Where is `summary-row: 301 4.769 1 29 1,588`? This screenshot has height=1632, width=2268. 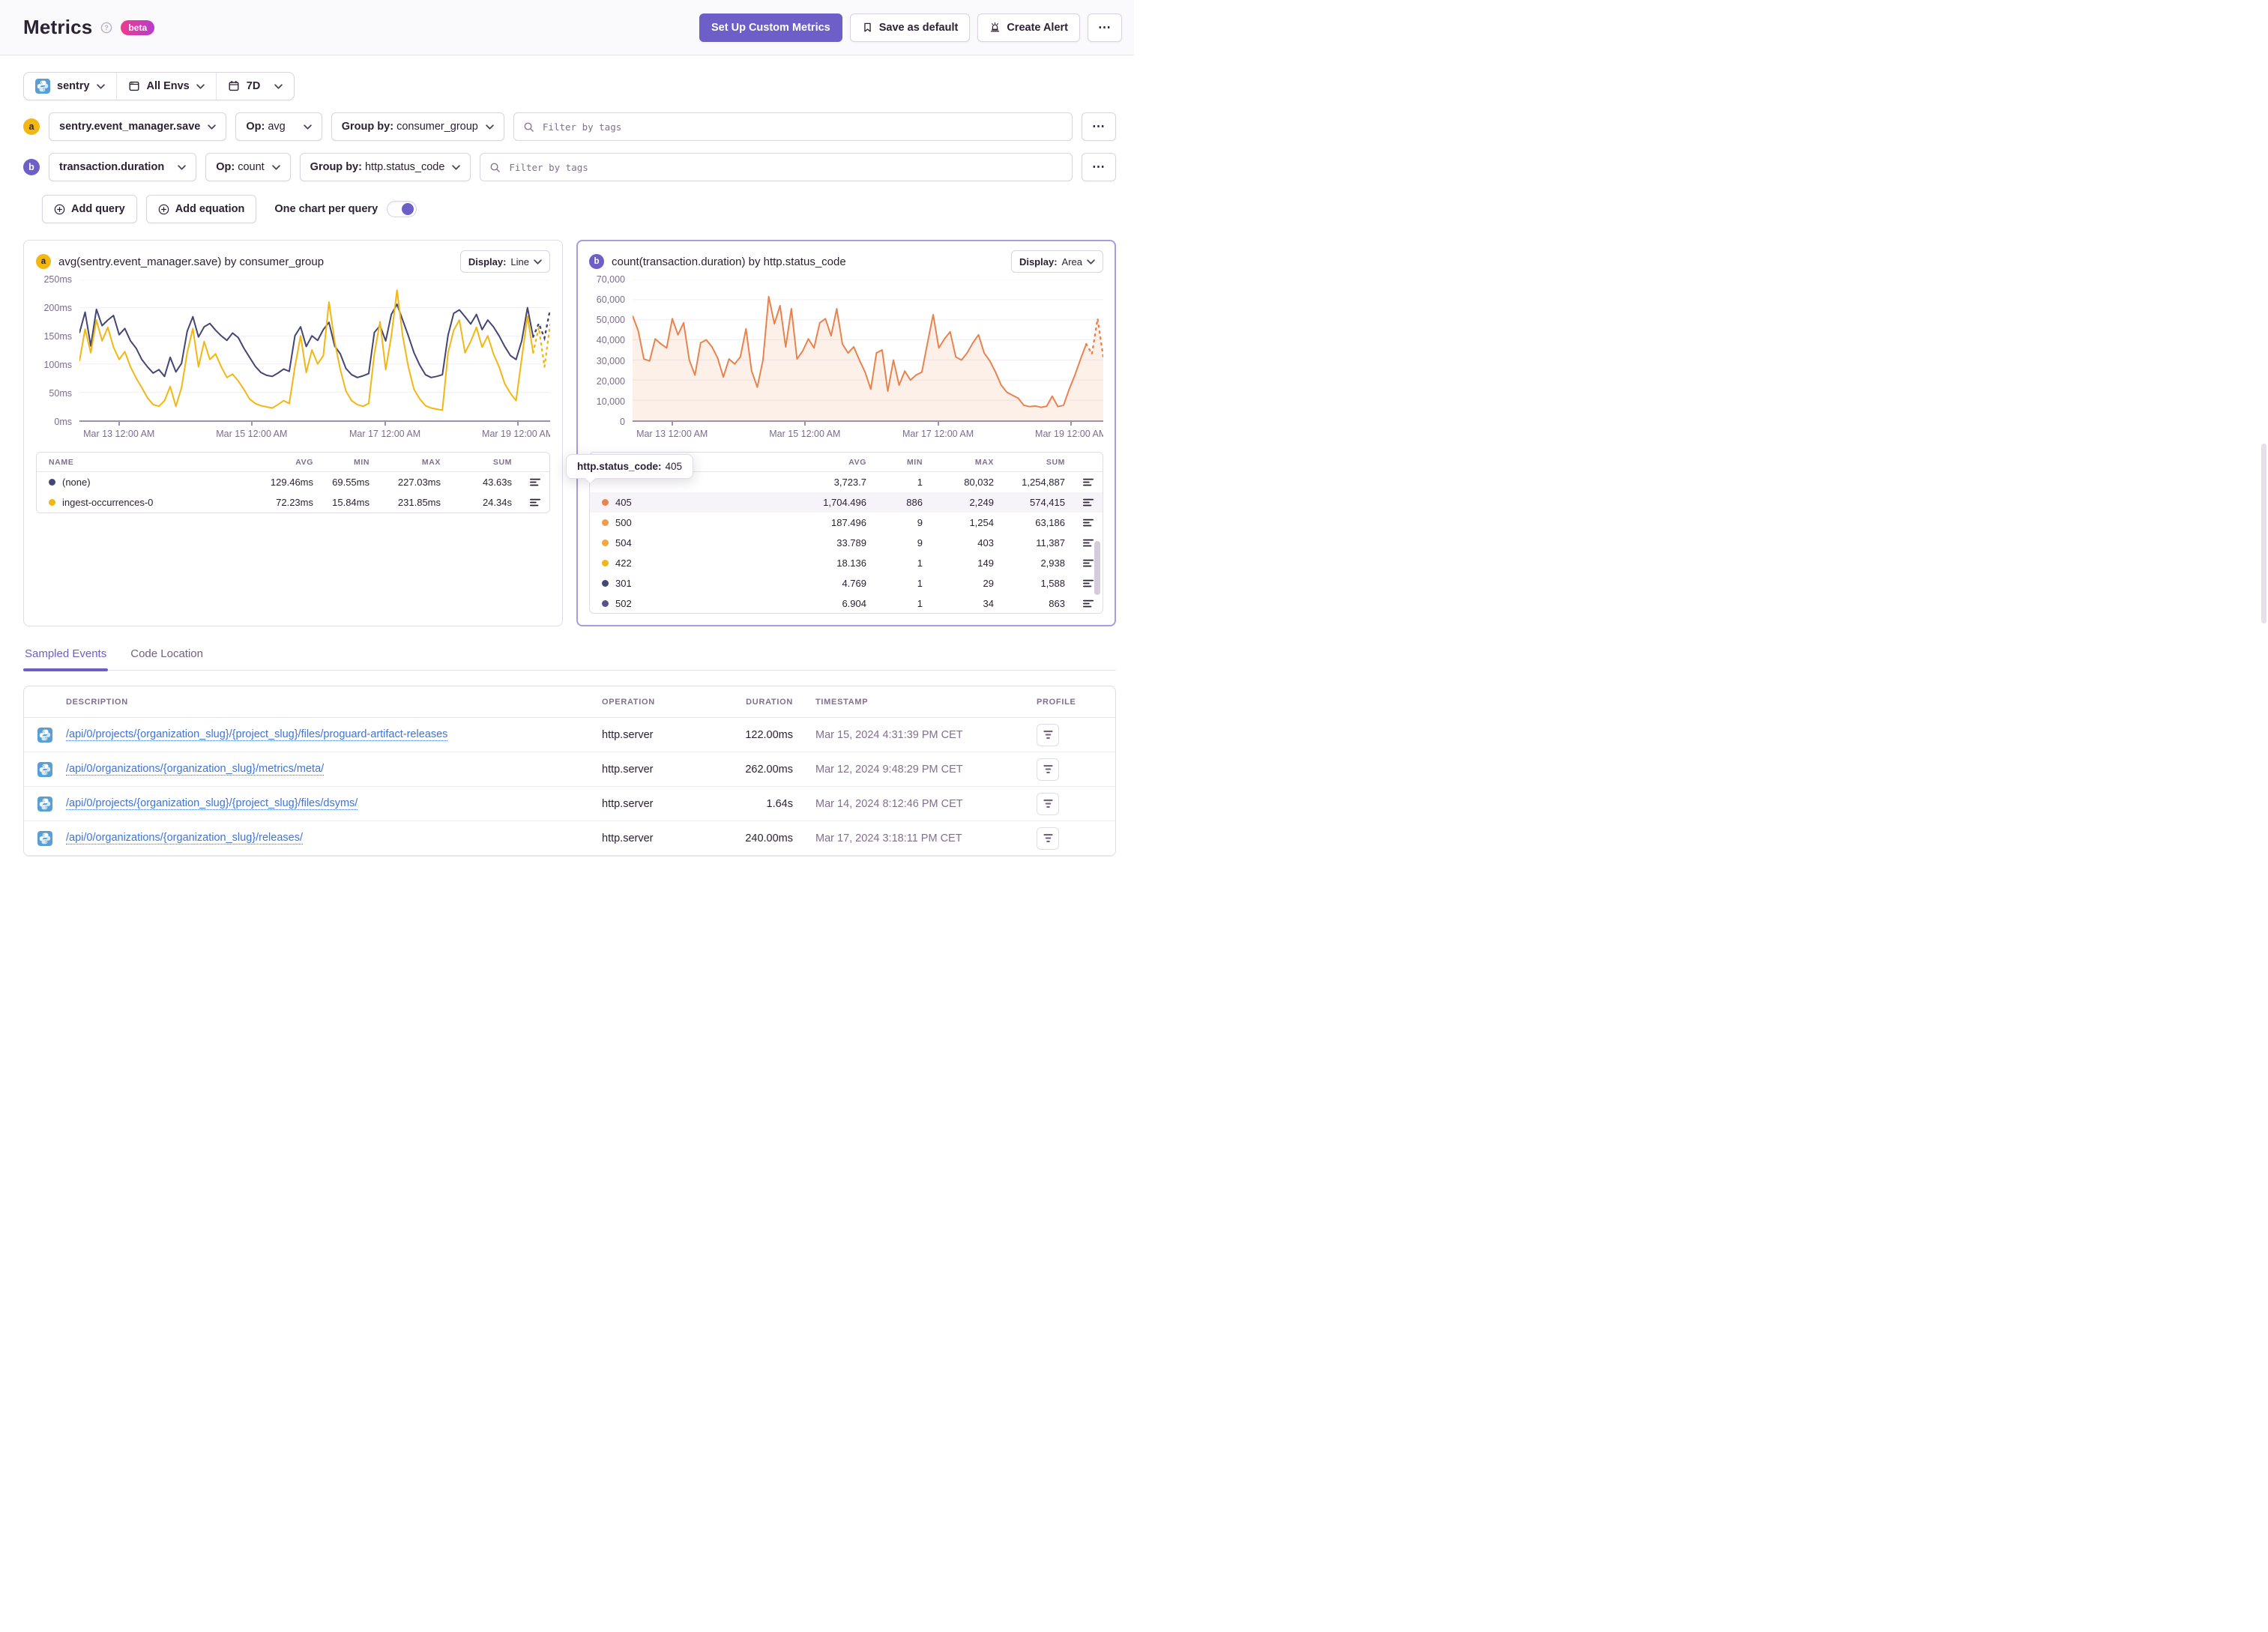 summary-row: 301 4.769 1 29 1,588 is located at coordinates (846, 583).